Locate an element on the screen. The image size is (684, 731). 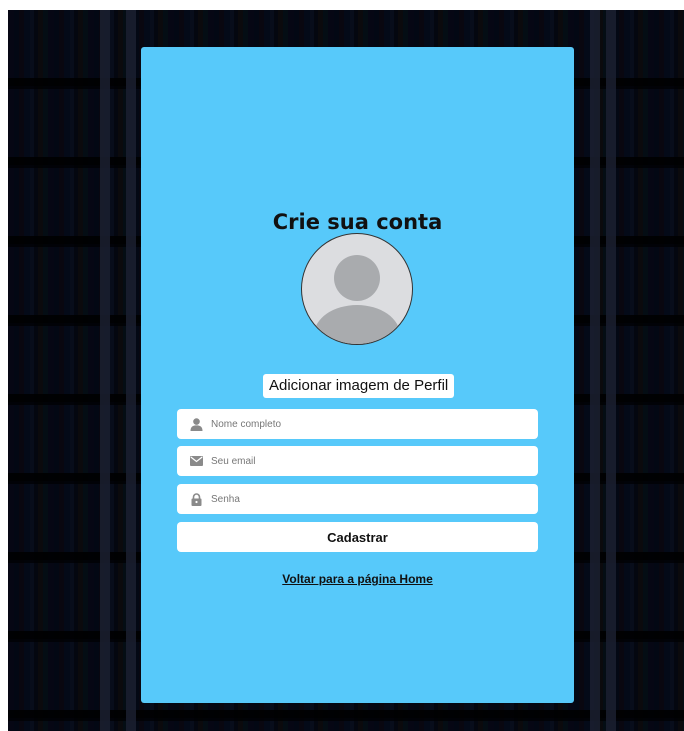
lock-icon is located at coordinates (196, 499).